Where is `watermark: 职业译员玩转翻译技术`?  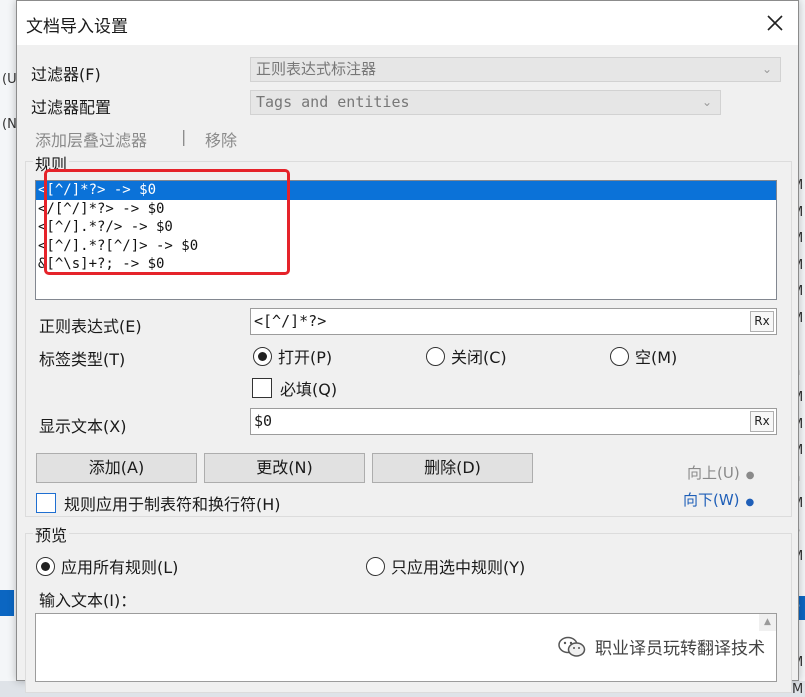 watermark: 职业译员玩转翻译技术 is located at coordinates (661, 646).